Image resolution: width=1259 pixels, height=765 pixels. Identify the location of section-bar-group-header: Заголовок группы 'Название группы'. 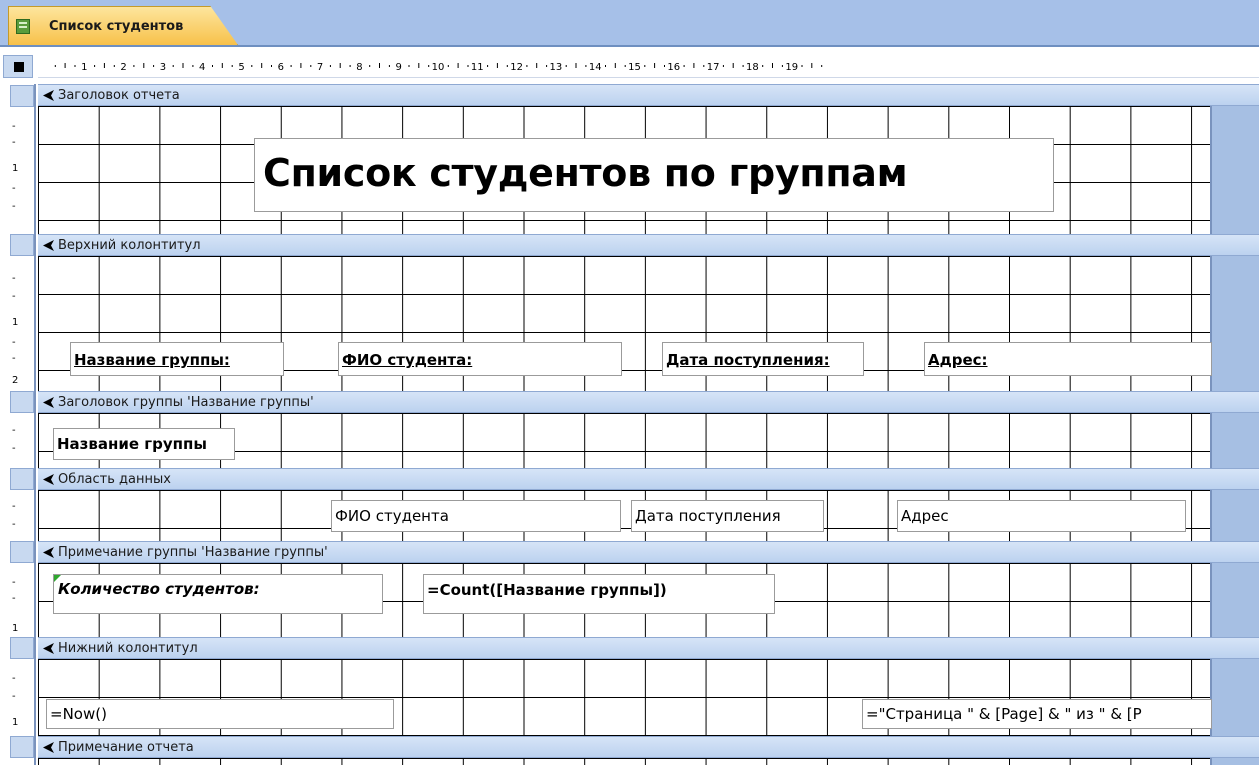
(648, 402).